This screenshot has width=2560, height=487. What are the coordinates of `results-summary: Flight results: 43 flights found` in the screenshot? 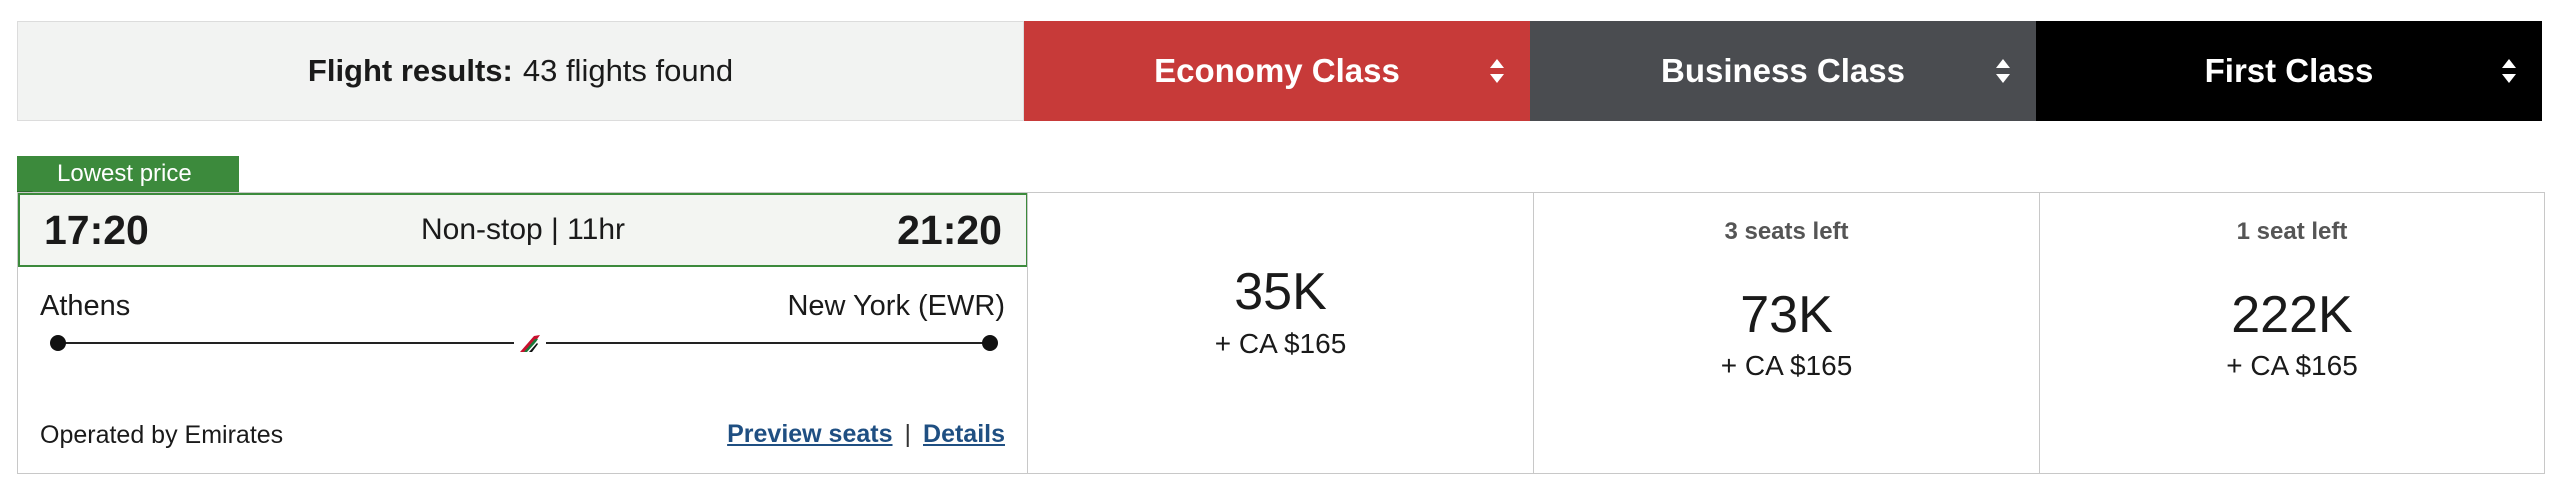 It's located at (520, 71).